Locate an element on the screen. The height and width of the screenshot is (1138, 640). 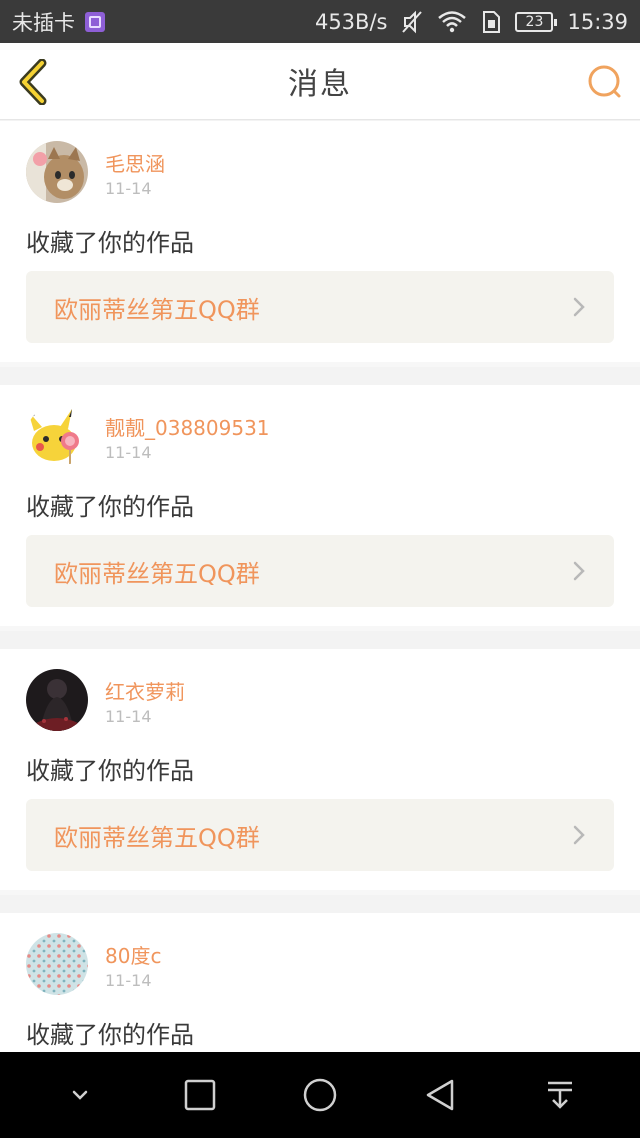
search-icon is located at coordinates (605, 82).